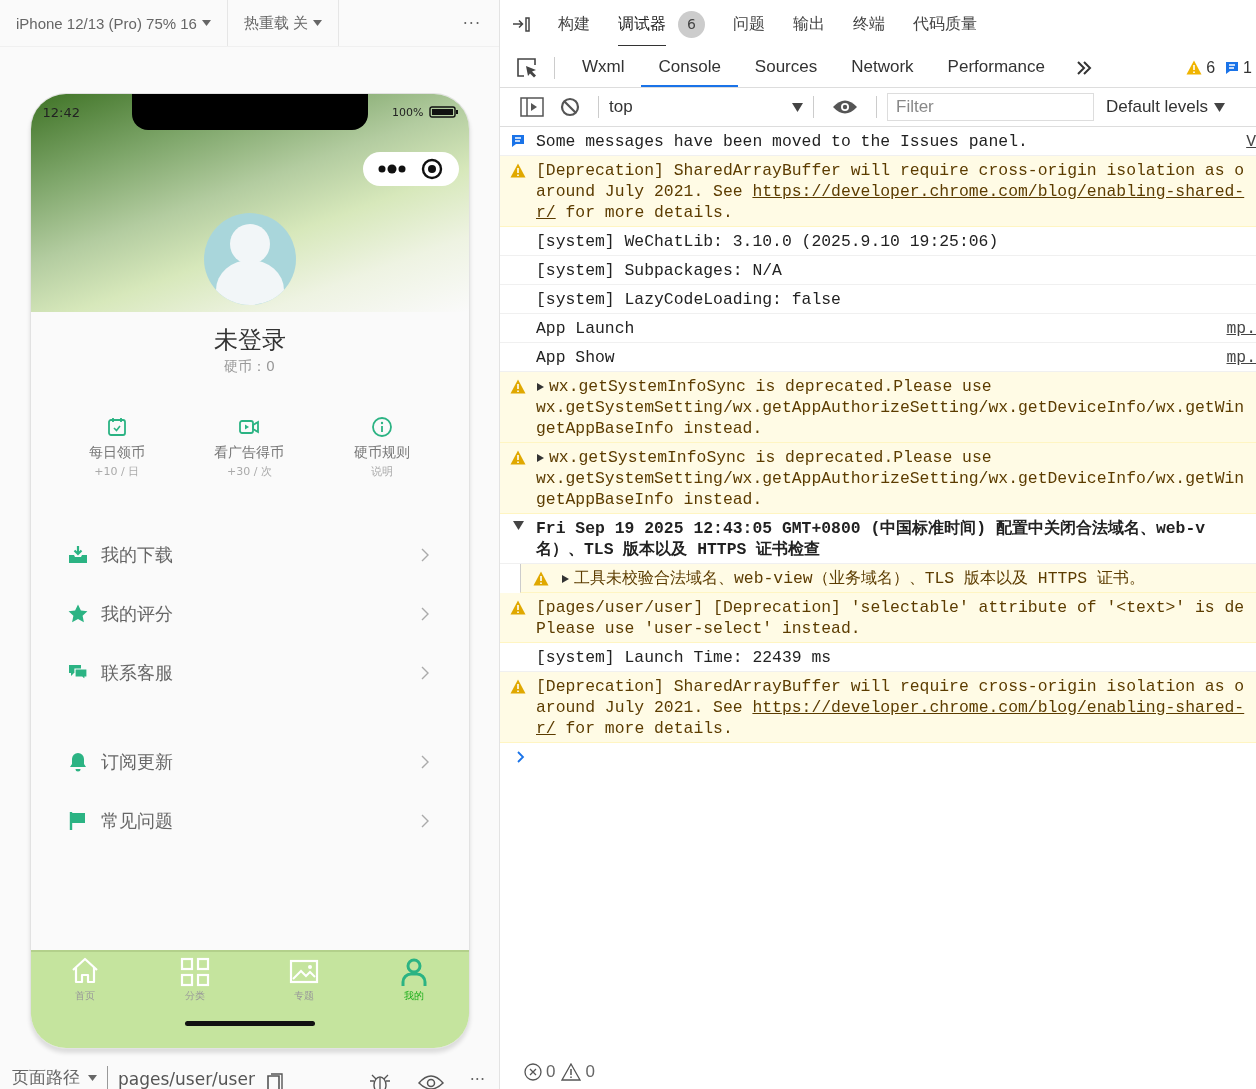  What do you see at coordinates (518, 526) in the screenshot?
I see `expanded-triangle-icon` at bounding box center [518, 526].